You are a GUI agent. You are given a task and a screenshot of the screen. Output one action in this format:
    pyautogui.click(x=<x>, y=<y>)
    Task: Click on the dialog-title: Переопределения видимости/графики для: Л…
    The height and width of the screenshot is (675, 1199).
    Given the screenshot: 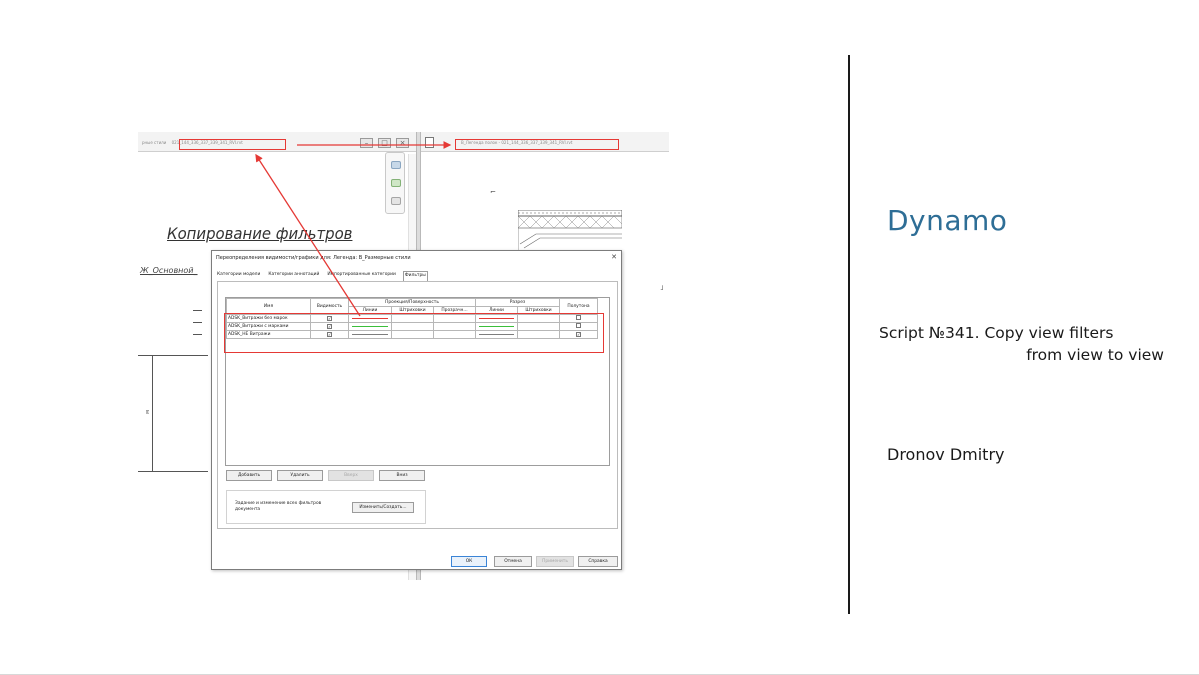 What is the action you would take?
    pyautogui.click(x=313, y=258)
    